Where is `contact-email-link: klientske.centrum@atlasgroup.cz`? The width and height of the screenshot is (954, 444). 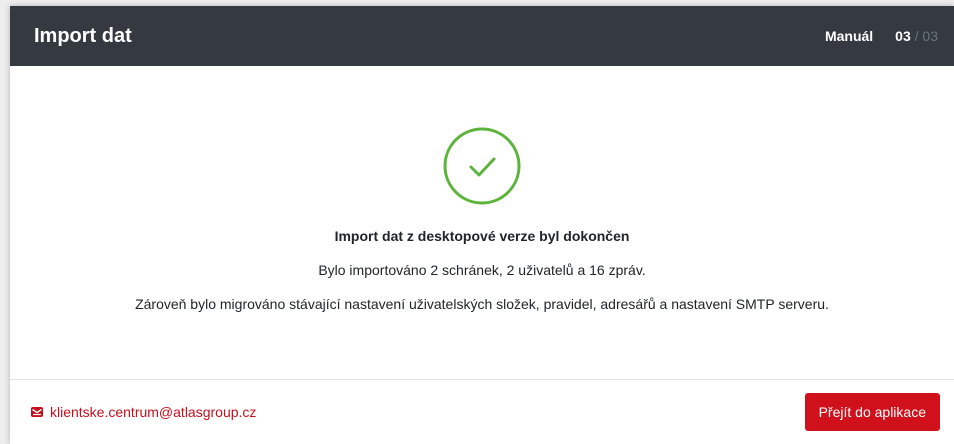
contact-email-link: klientske.centrum@atlasgroup.cz is located at coordinates (143, 412).